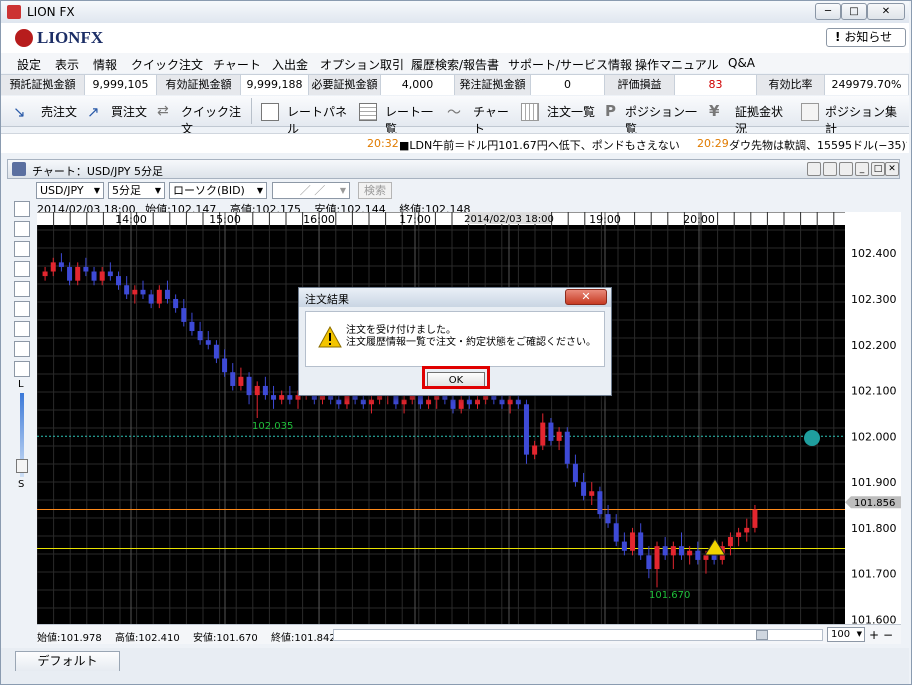 The width and height of the screenshot is (912, 685). Describe the element at coordinates (22, 229) in the screenshot. I see `pen-tool-icon` at that location.